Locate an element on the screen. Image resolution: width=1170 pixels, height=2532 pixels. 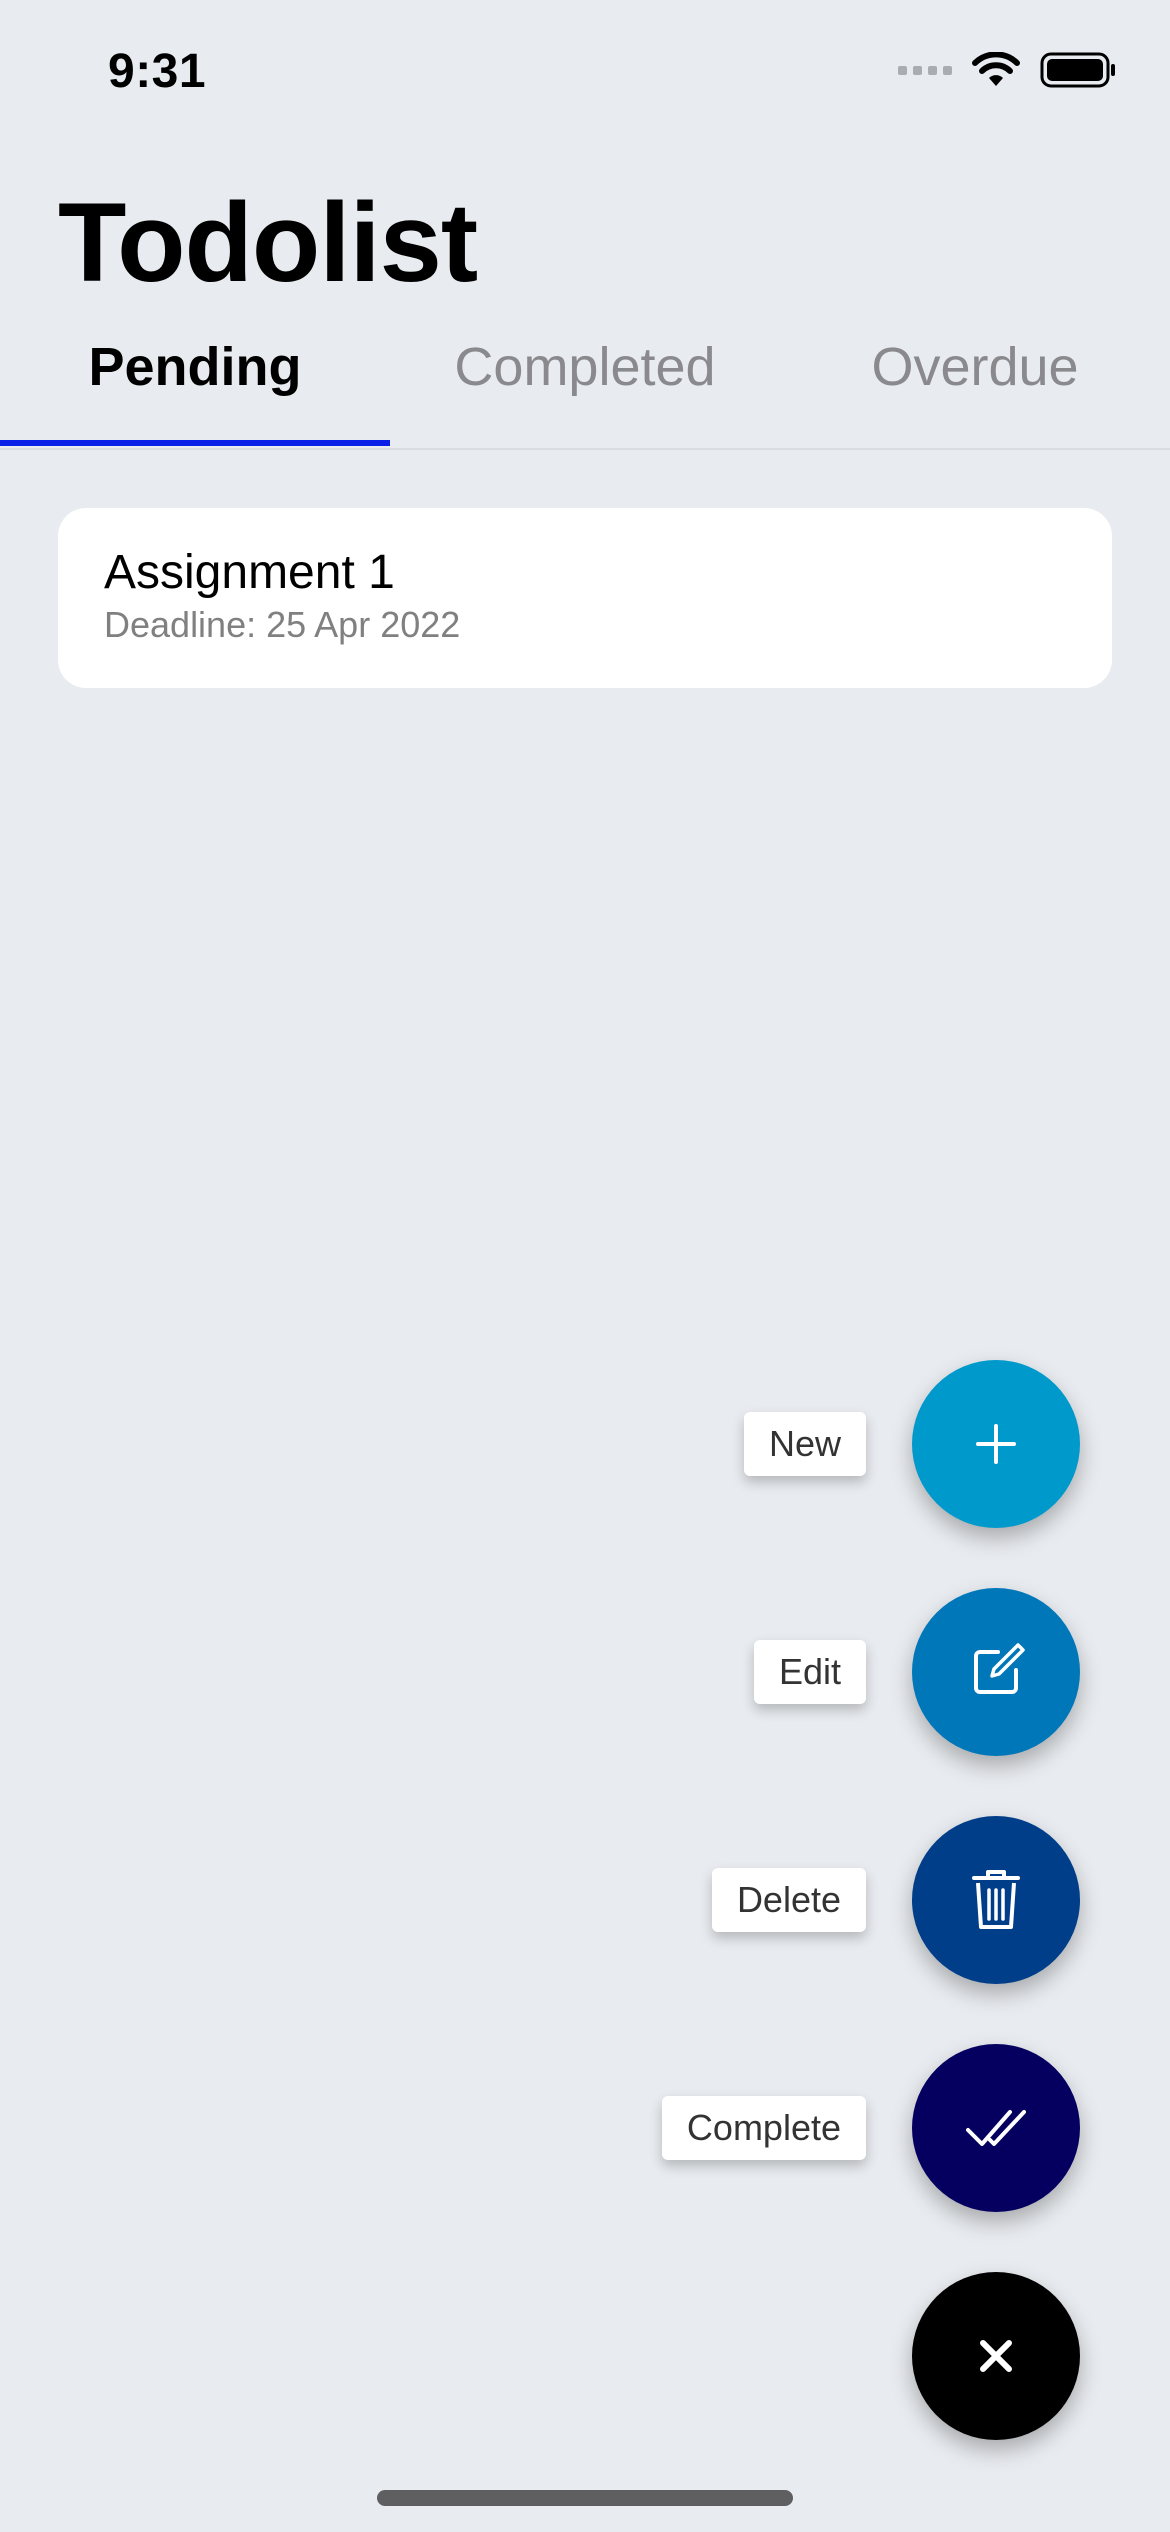
status-time: 9:31 is located at coordinates (157, 71).